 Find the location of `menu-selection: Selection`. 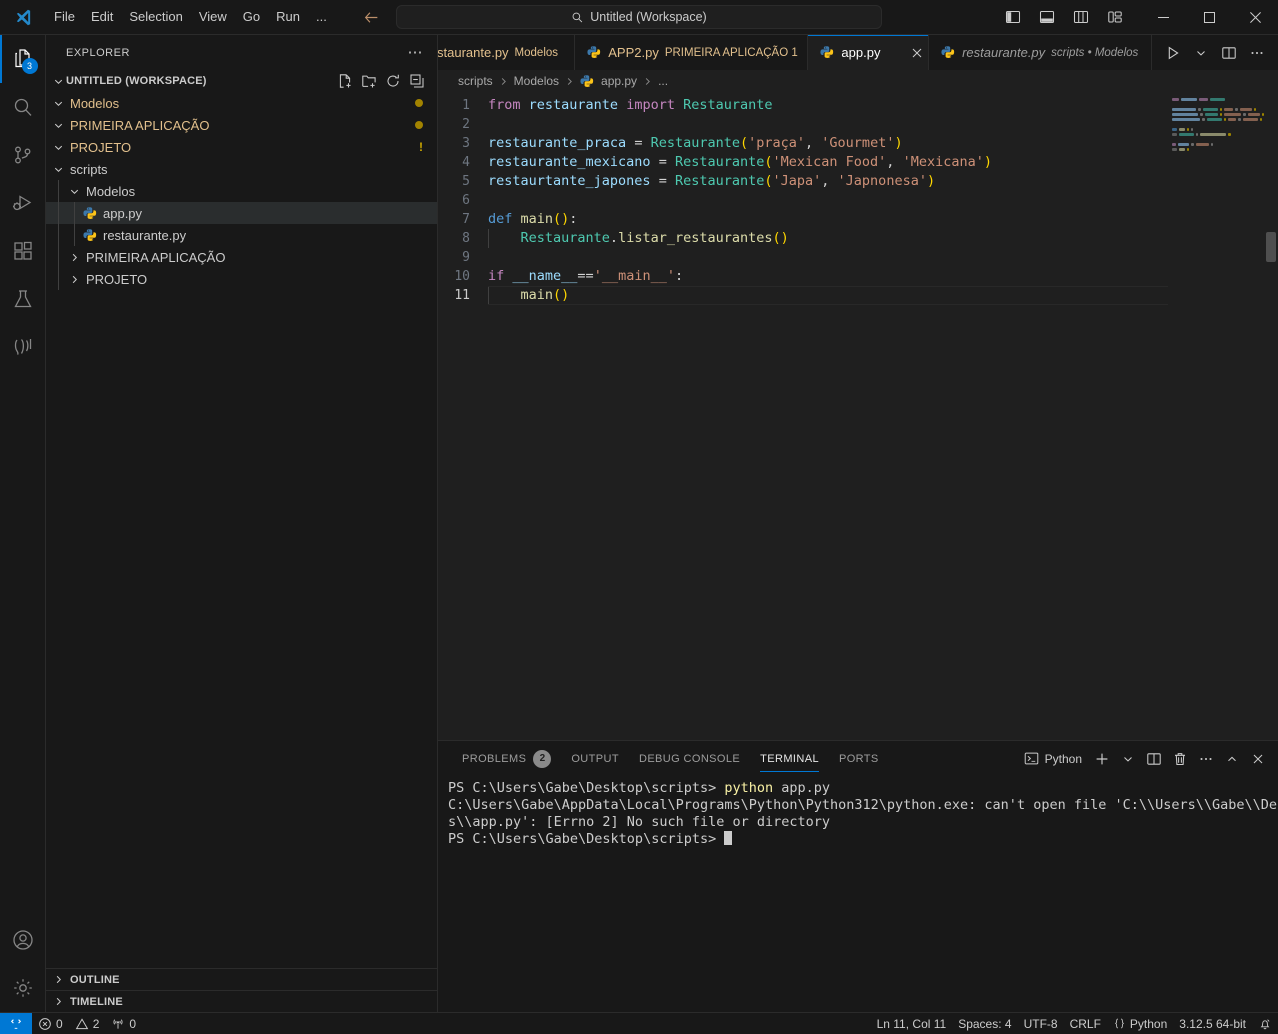

menu-selection: Selection is located at coordinates (155, 17).